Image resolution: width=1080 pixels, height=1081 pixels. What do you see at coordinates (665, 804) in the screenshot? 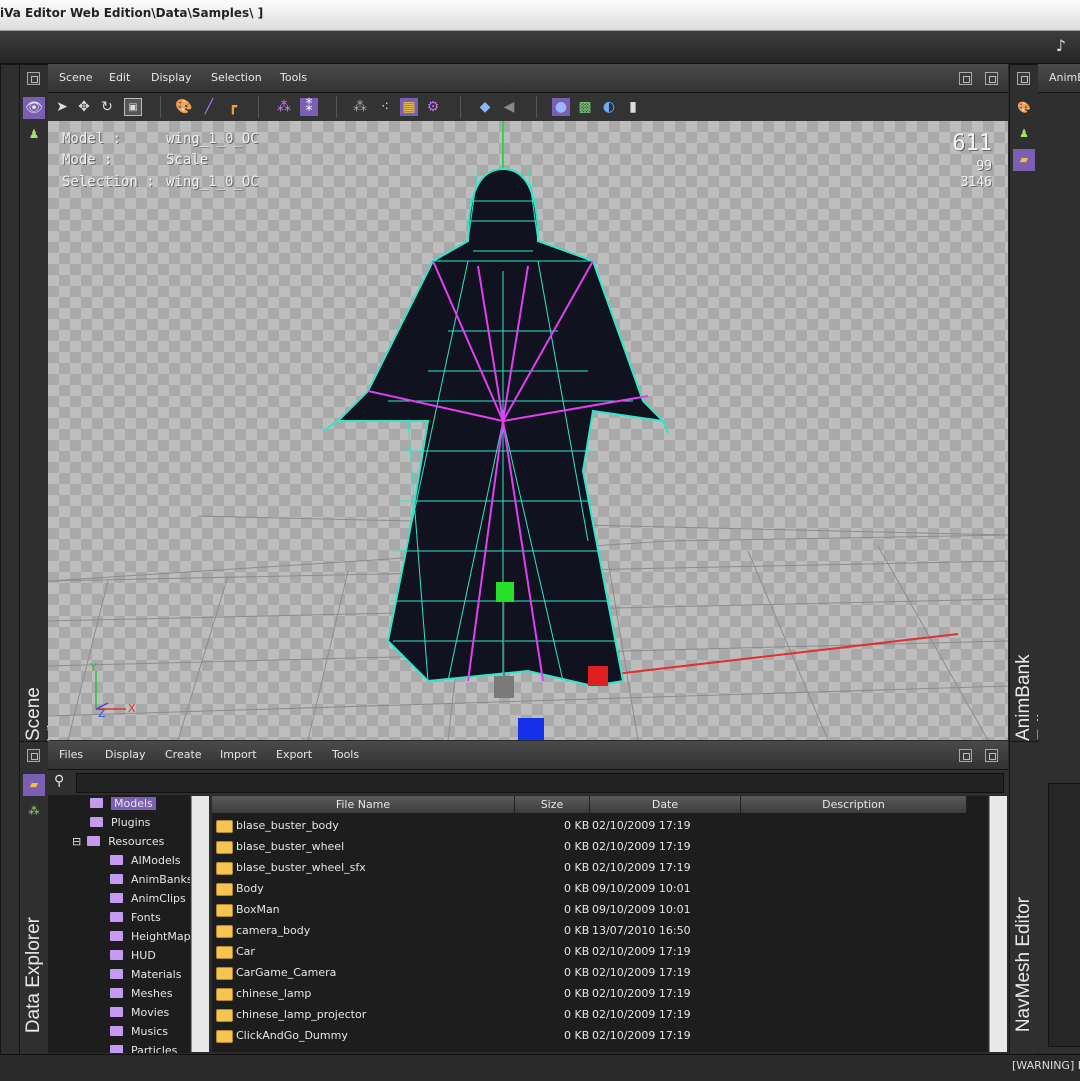
I see `column-date: Date` at bounding box center [665, 804].